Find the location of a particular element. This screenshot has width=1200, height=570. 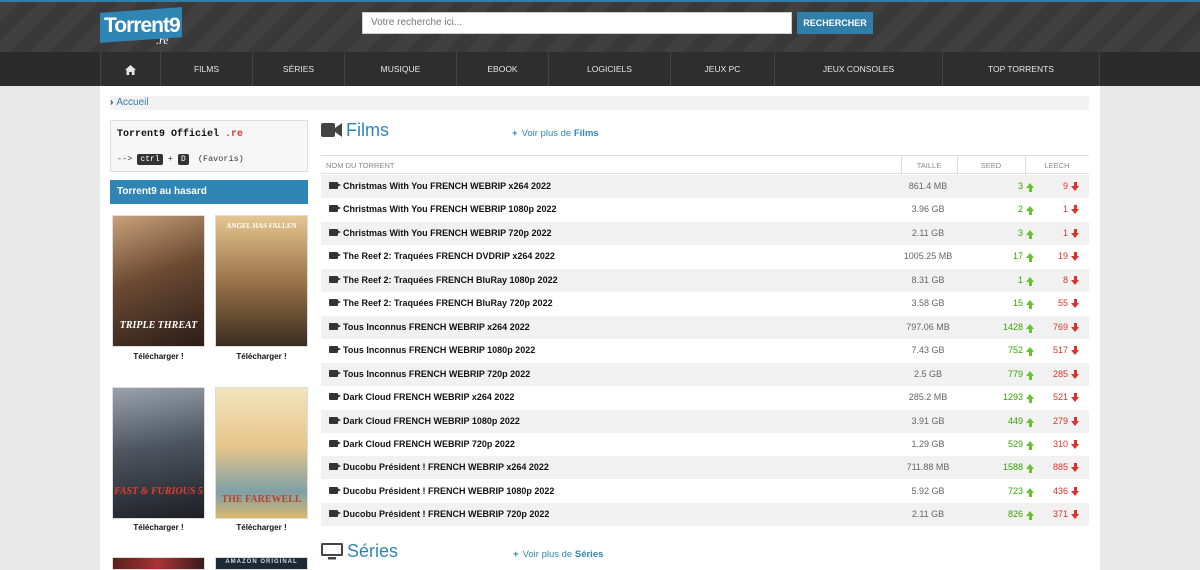

favorites-hint: --> ctrl + D (Favoris) is located at coordinates (180, 159).